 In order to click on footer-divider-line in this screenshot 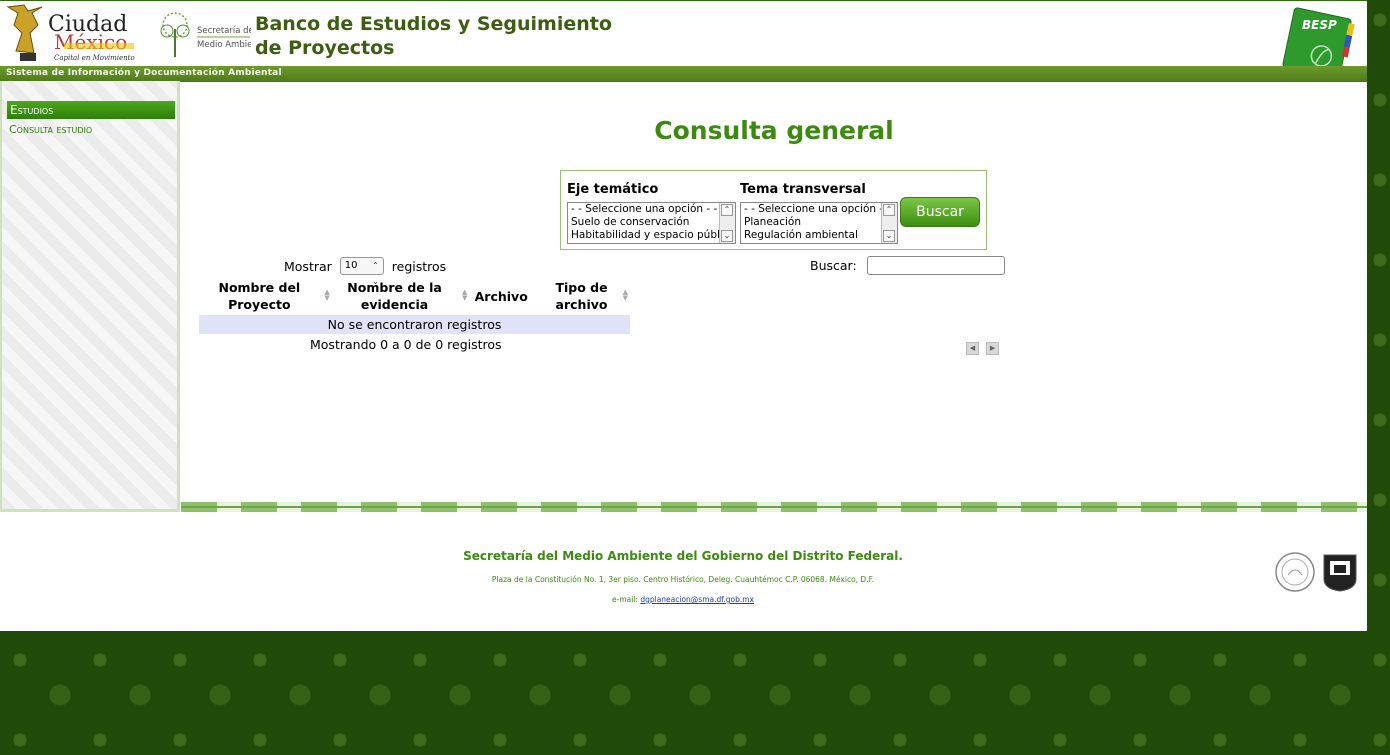, I will do `click(774, 507)`.